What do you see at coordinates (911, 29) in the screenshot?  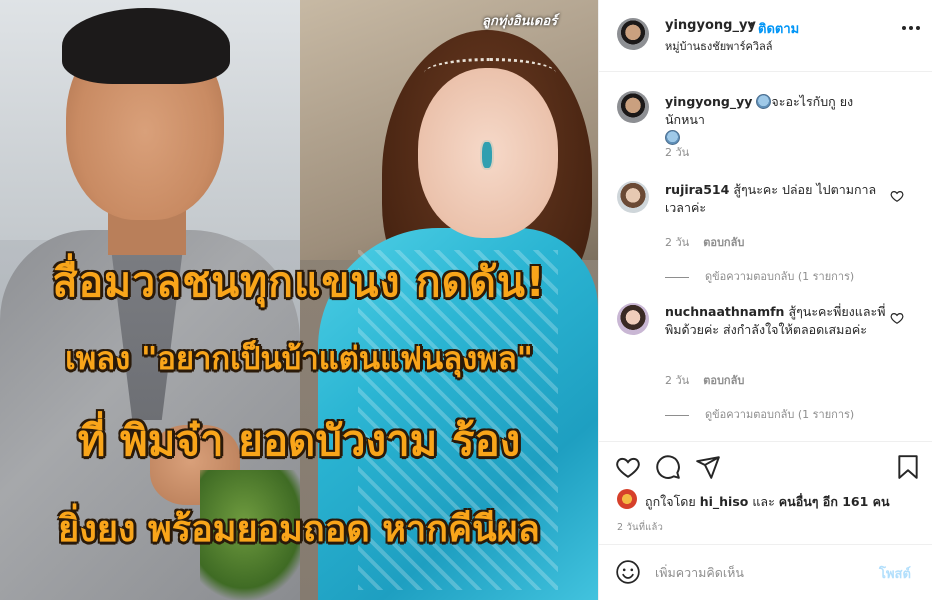 I see `more-options-icon` at bounding box center [911, 29].